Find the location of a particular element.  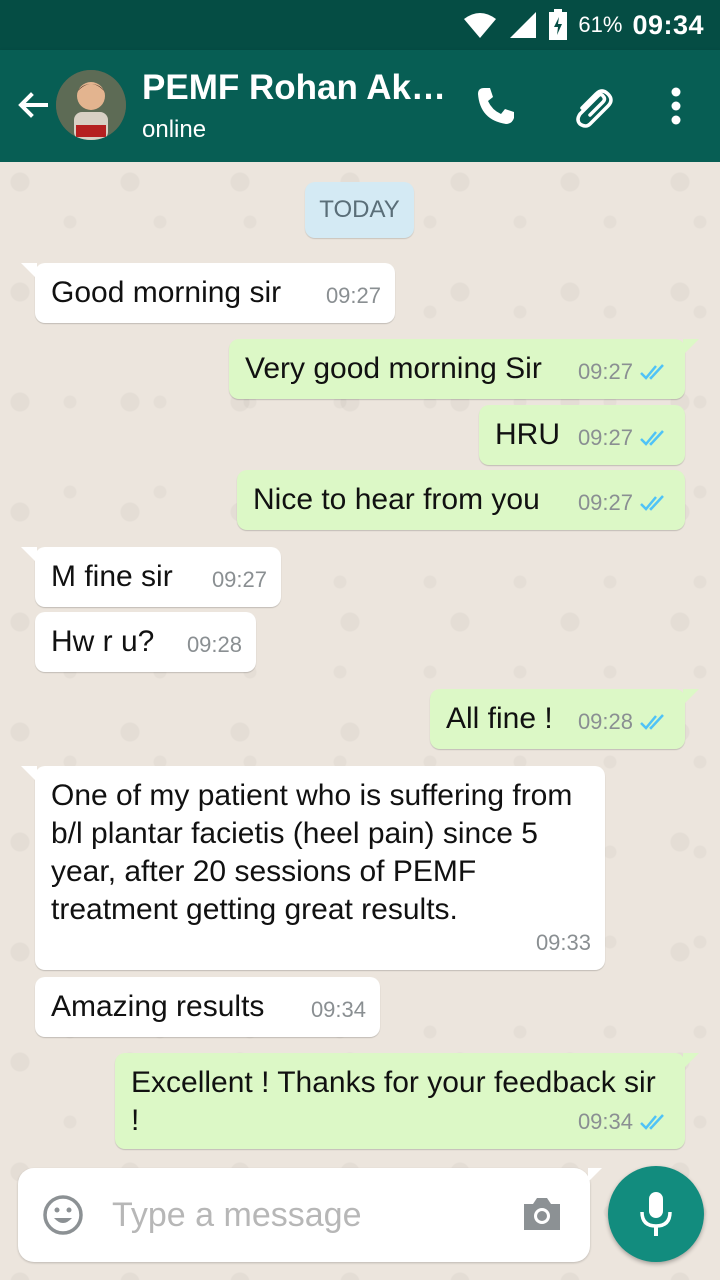

mic-icon is located at coordinates (656, 1214).